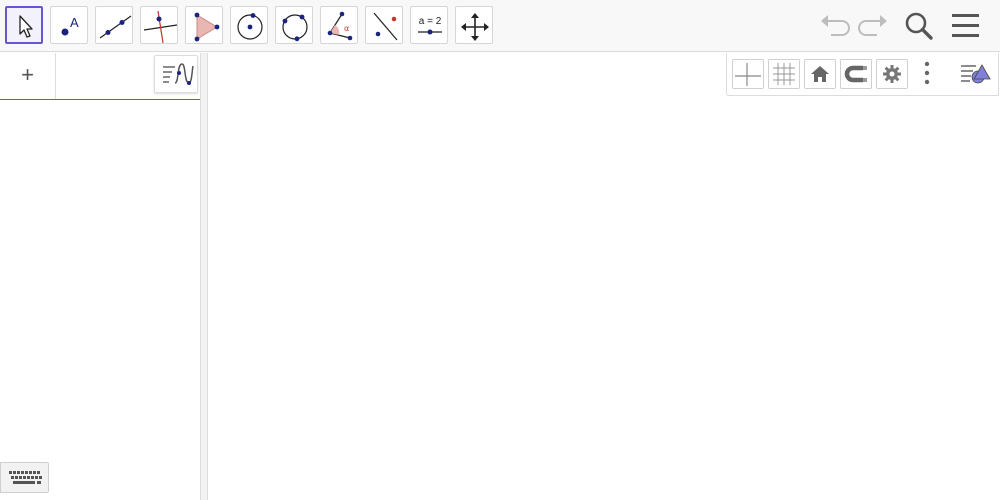  I want to click on redo-button, so click(873, 26).